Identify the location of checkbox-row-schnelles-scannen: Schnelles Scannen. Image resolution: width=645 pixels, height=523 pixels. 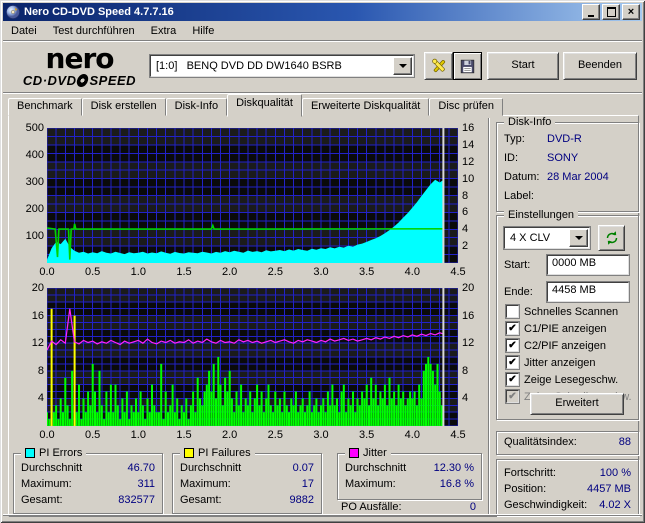
(570, 311).